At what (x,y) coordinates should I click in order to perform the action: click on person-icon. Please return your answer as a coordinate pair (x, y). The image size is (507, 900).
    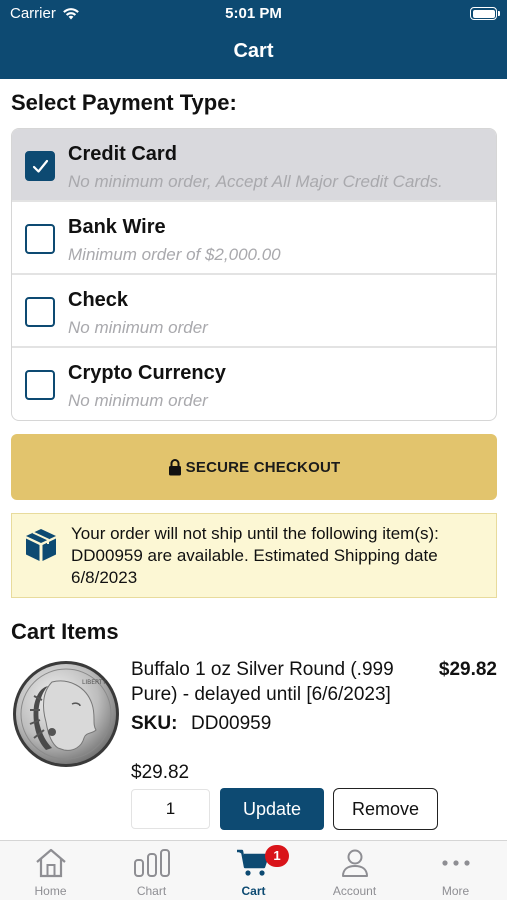
    Looking at the image, I should click on (354, 863).